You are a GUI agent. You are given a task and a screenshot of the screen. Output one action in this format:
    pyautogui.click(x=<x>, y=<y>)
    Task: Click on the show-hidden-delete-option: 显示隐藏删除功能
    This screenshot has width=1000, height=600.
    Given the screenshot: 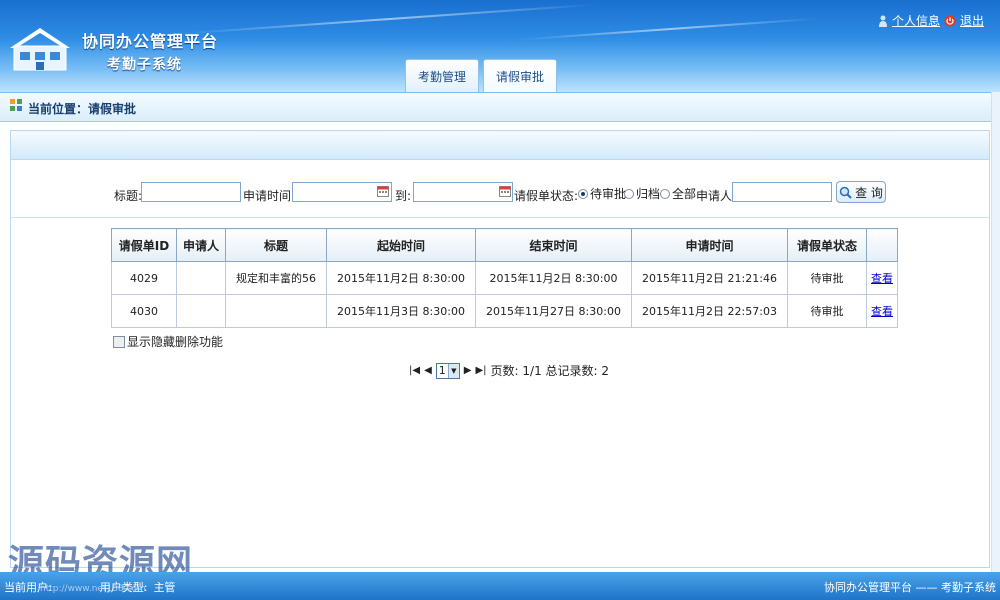 What is the action you would take?
    pyautogui.click(x=168, y=341)
    